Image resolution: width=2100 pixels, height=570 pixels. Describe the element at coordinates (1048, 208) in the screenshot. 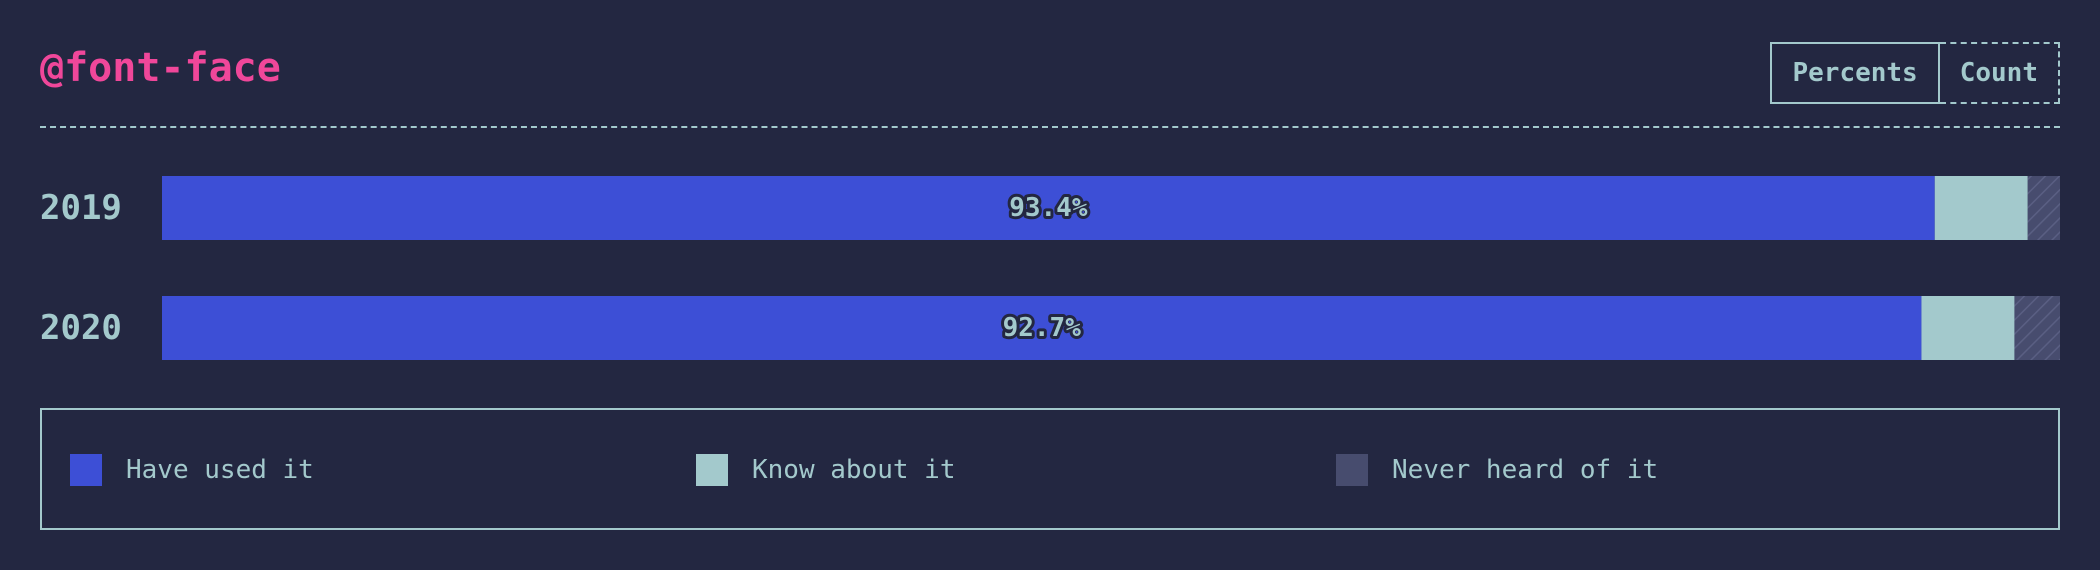

I see `bar-value-label-2019: 93.4%` at that location.